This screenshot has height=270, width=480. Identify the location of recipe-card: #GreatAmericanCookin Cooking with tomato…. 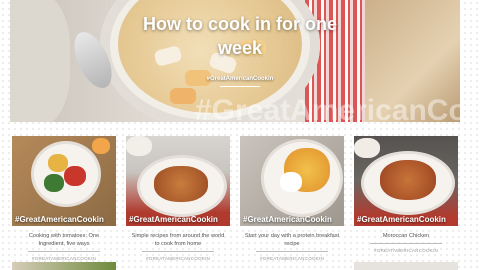
(64, 203).